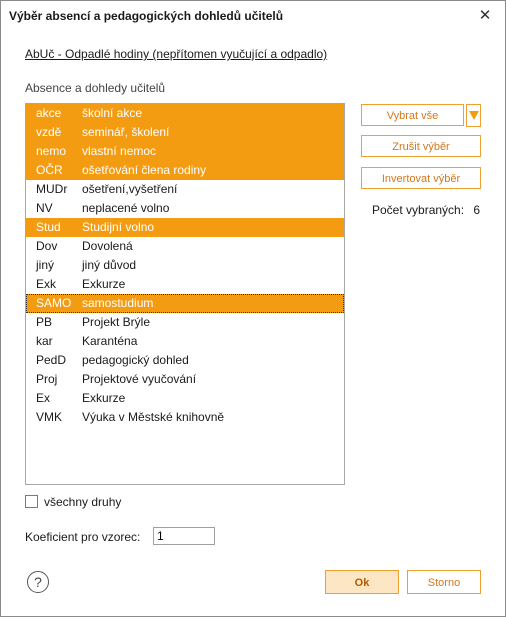  Describe the element at coordinates (118, 227) in the screenshot. I see `list-item-name: Studijní volno` at that location.